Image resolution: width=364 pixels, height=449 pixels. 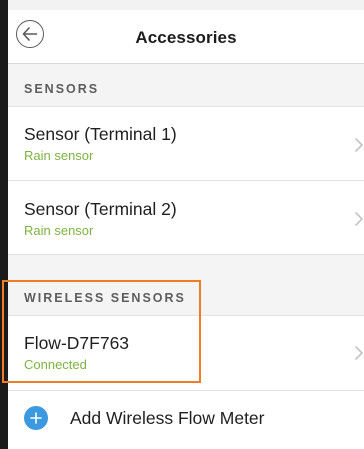 I want to click on add-wireless-flow-meter-button: Add Wireless Flow Meter, so click(x=186, y=420).